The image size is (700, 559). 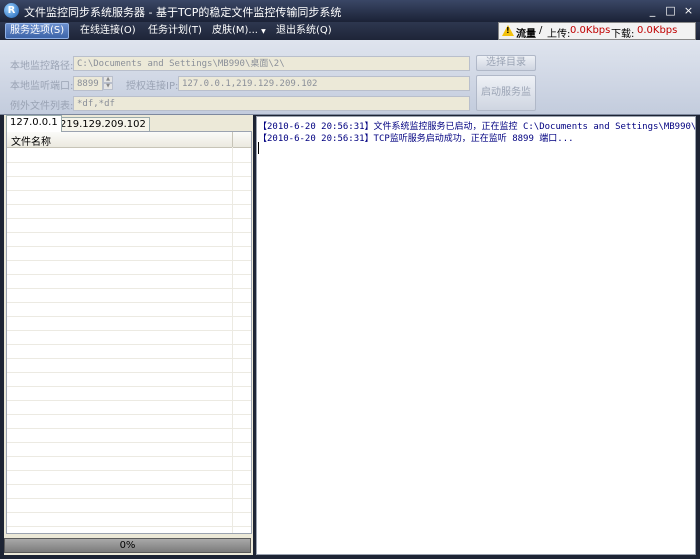 I want to click on transfer-progress-bar: 0%, so click(x=127, y=545).